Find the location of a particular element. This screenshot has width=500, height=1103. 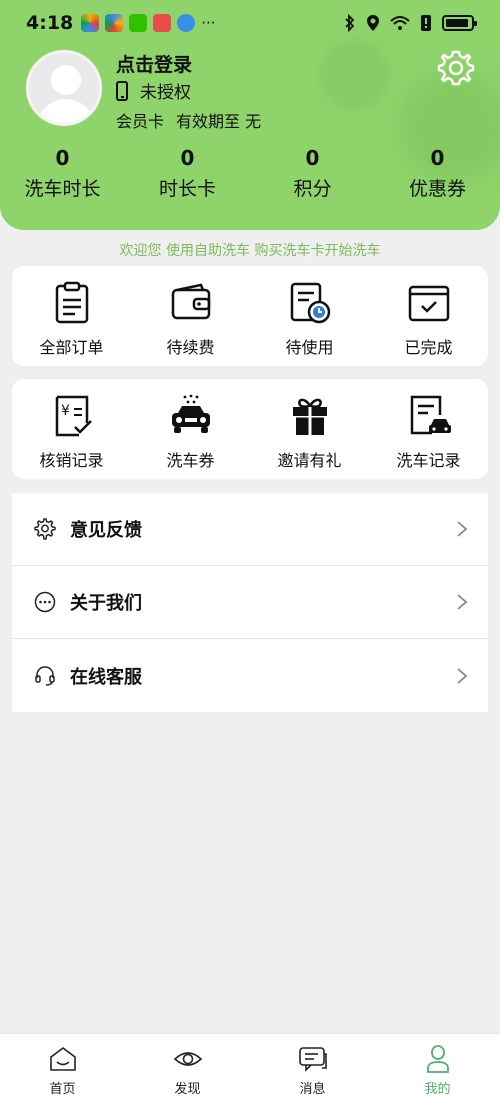

tab-mine: 我的 is located at coordinates (437, 1068).